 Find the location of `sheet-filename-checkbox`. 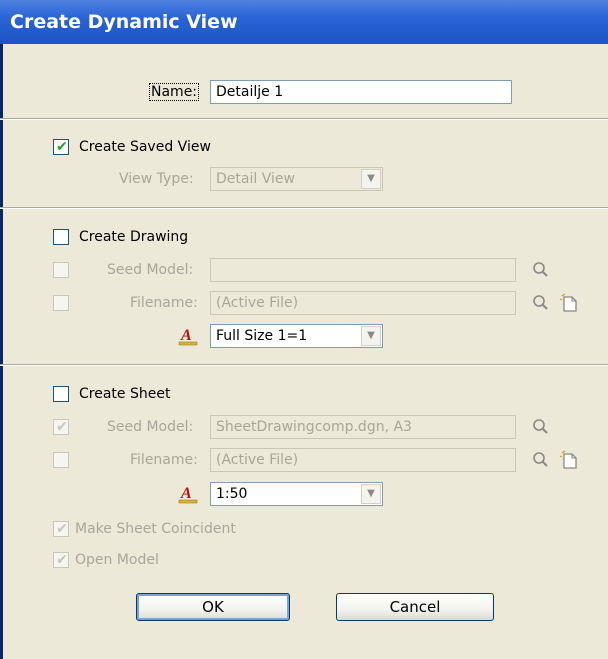

sheet-filename-checkbox is located at coordinates (61, 460).